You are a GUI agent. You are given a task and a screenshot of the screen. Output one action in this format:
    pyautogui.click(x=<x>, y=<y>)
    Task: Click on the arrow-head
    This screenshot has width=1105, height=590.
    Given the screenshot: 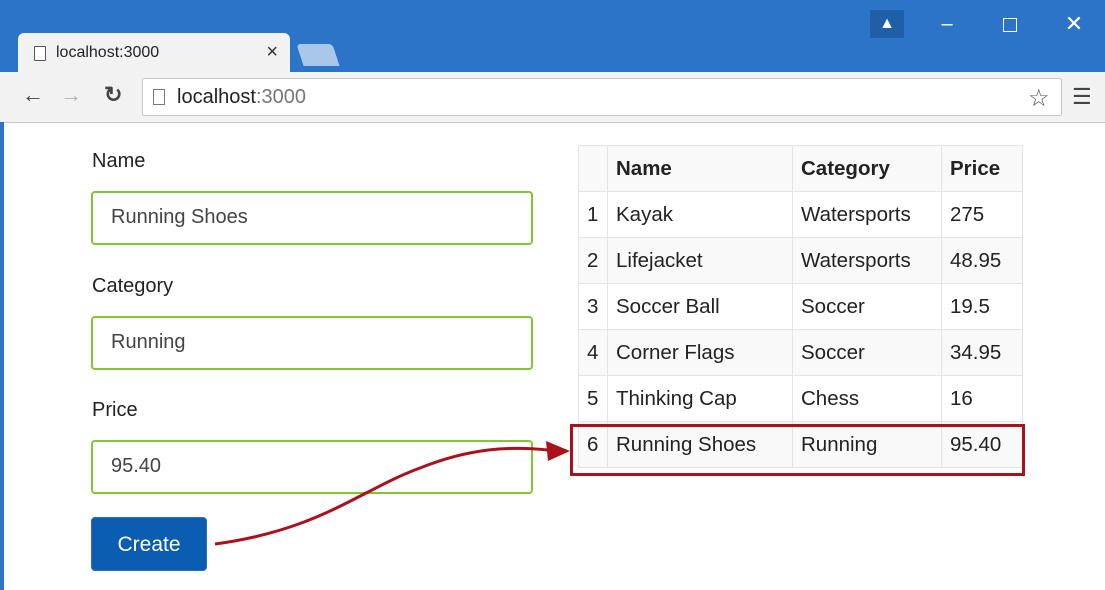 What is the action you would take?
    pyautogui.click(x=558, y=451)
    